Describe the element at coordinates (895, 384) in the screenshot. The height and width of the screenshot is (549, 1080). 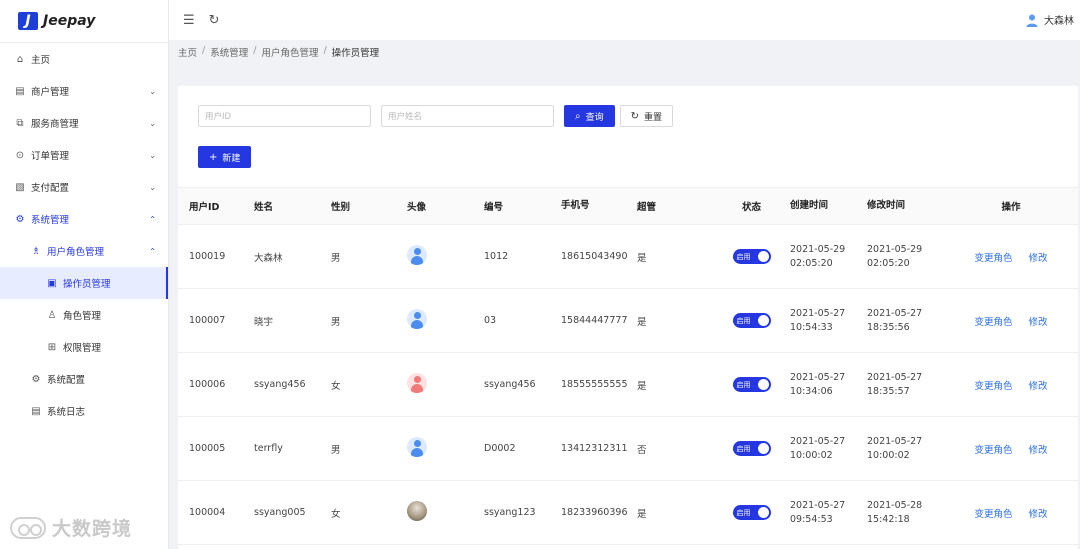
I see `cell-updated: 2021-05-27 18:35:57` at that location.